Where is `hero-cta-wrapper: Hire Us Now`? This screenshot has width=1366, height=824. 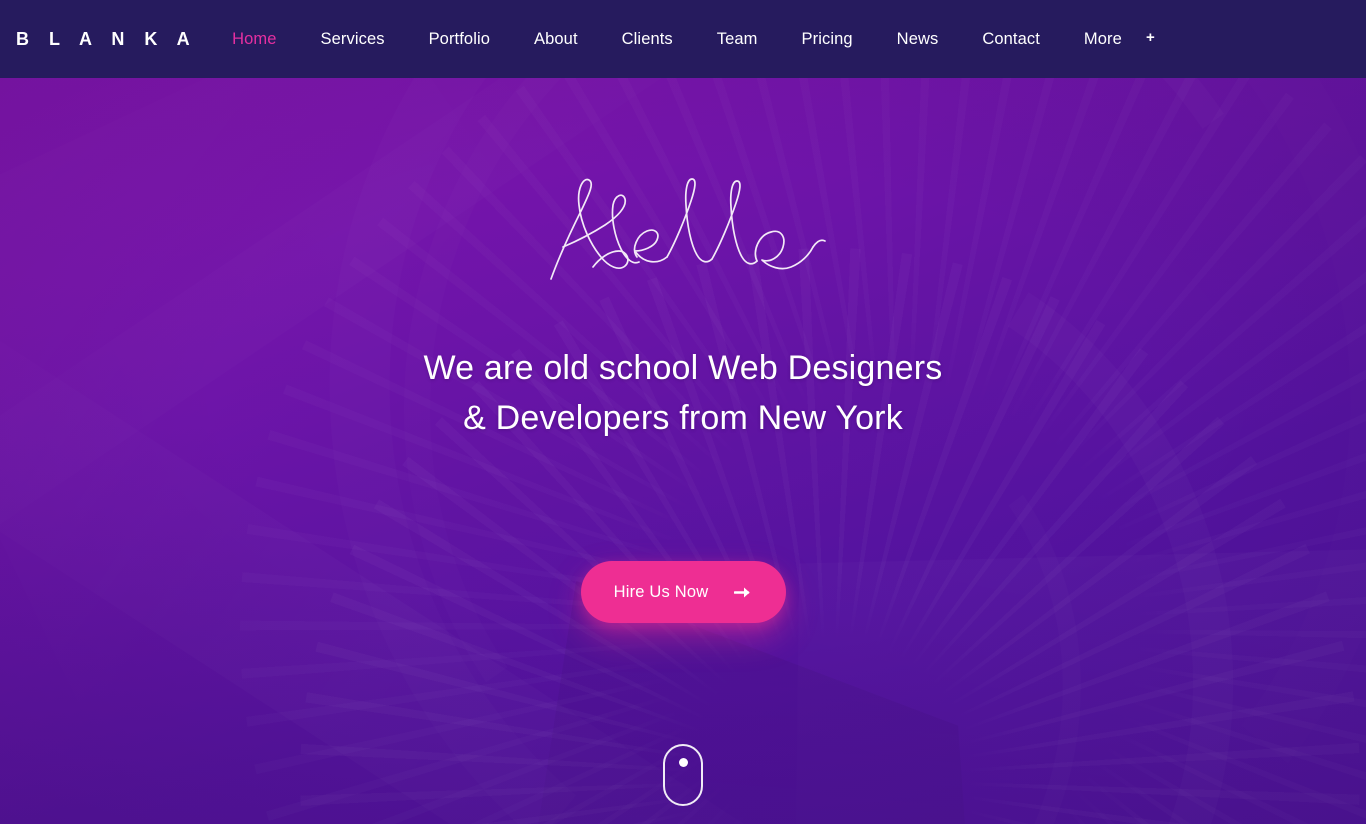
hero-cta-wrapper: Hire Us Now is located at coordinates (683, 592).